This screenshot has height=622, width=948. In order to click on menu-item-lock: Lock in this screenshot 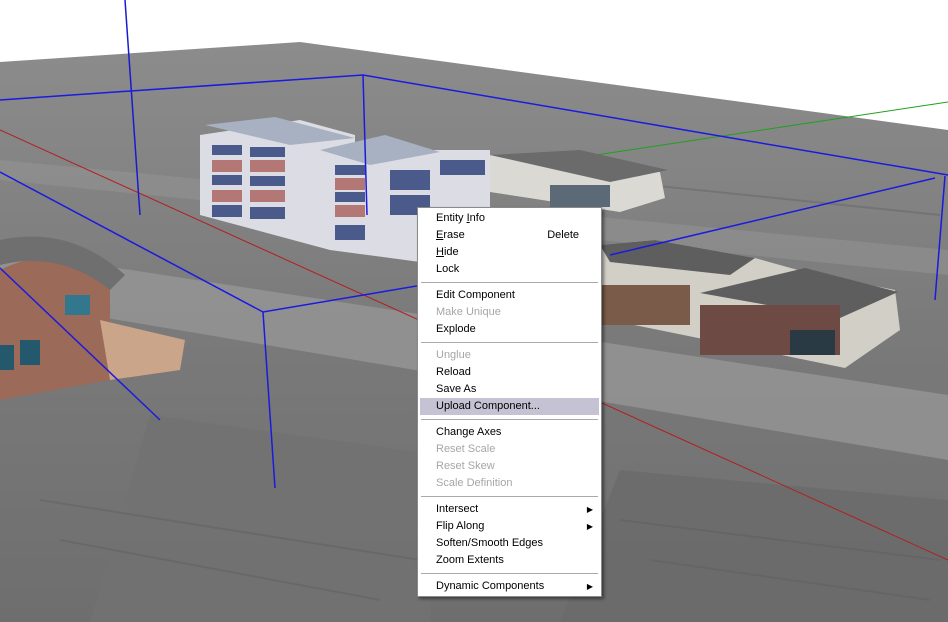, I will do `click(509, 269)`.